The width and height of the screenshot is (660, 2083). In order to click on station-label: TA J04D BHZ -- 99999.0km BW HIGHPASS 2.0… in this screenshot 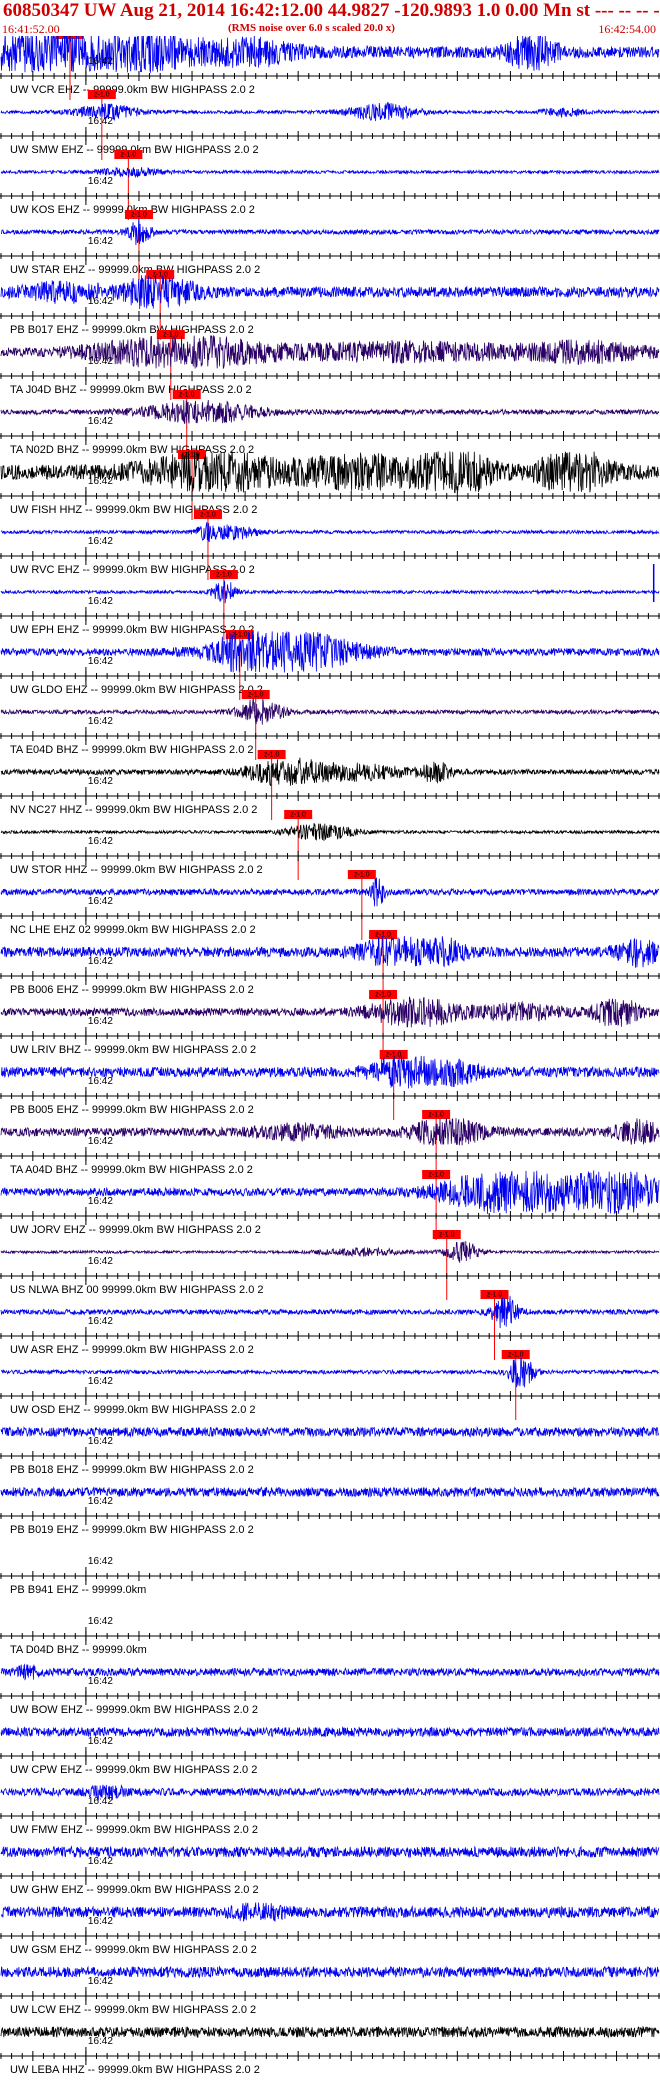, I will do `click(131, 390)`.